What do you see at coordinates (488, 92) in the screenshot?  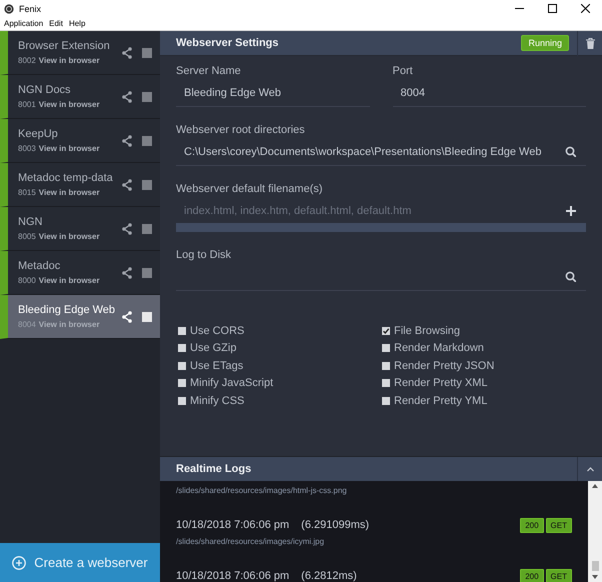 I see `input-field: 8004` at bounding box center [488, 92].